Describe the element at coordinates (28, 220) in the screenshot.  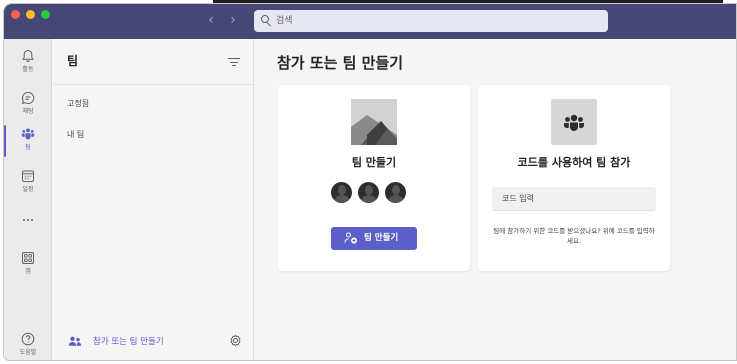
I see `more-icon` at that location.